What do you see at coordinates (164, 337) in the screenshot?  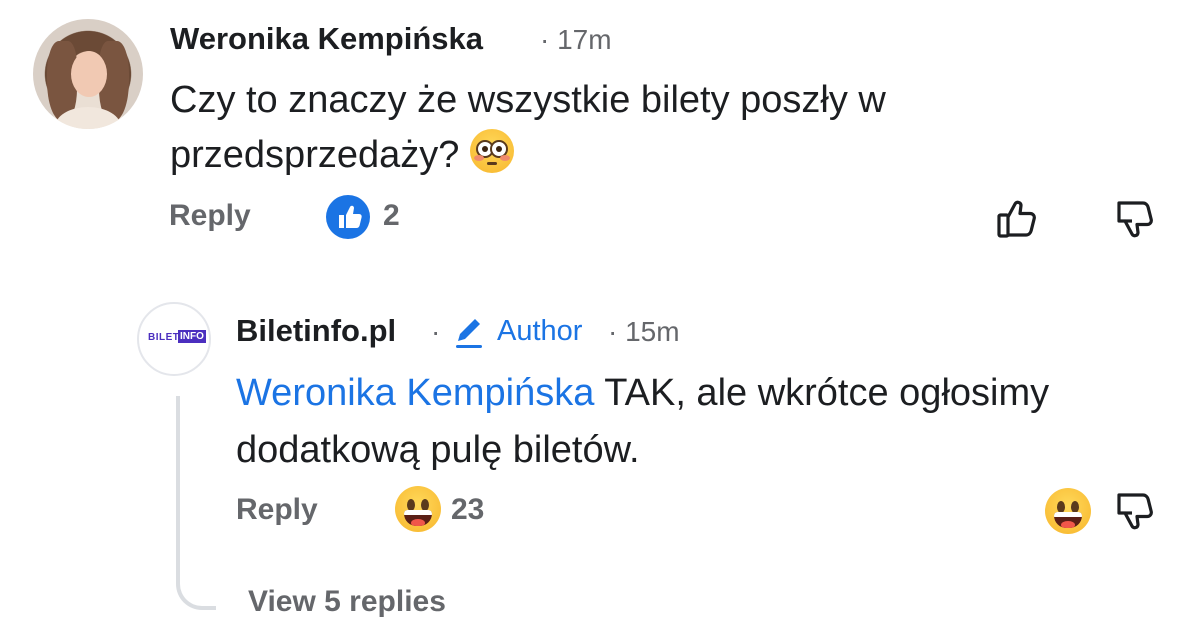 I see `logo-text-bilet: BILET` at bounding box center [164, 337].